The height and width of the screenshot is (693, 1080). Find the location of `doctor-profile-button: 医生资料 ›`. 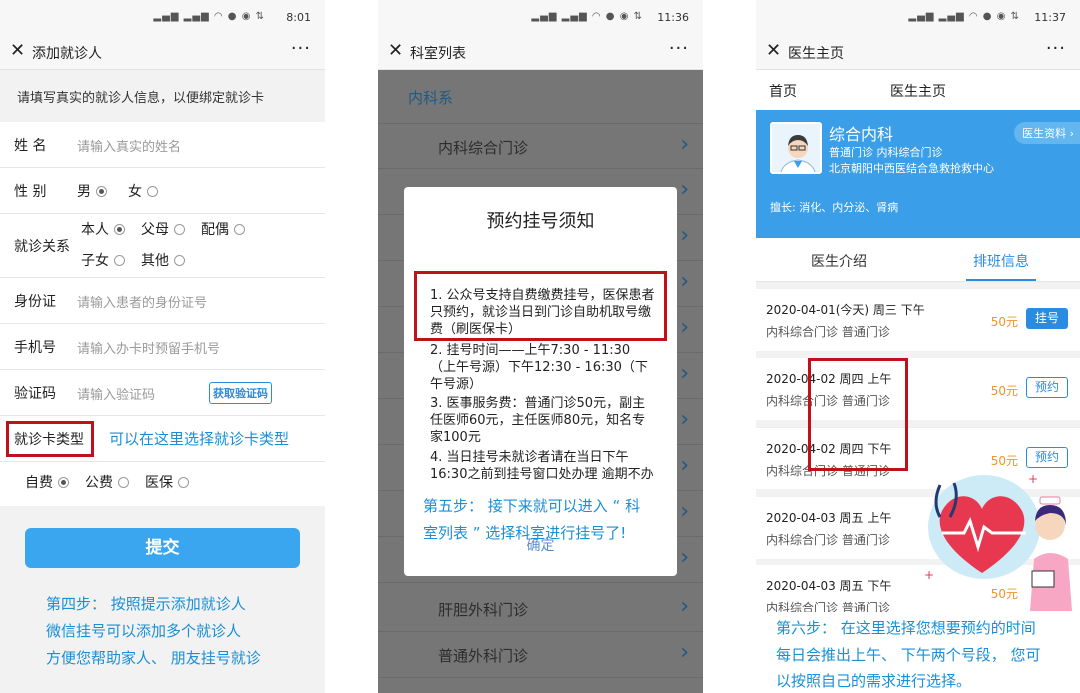

doctor-profile-button: 医生资料 › is located at coordinates (1047, 133).